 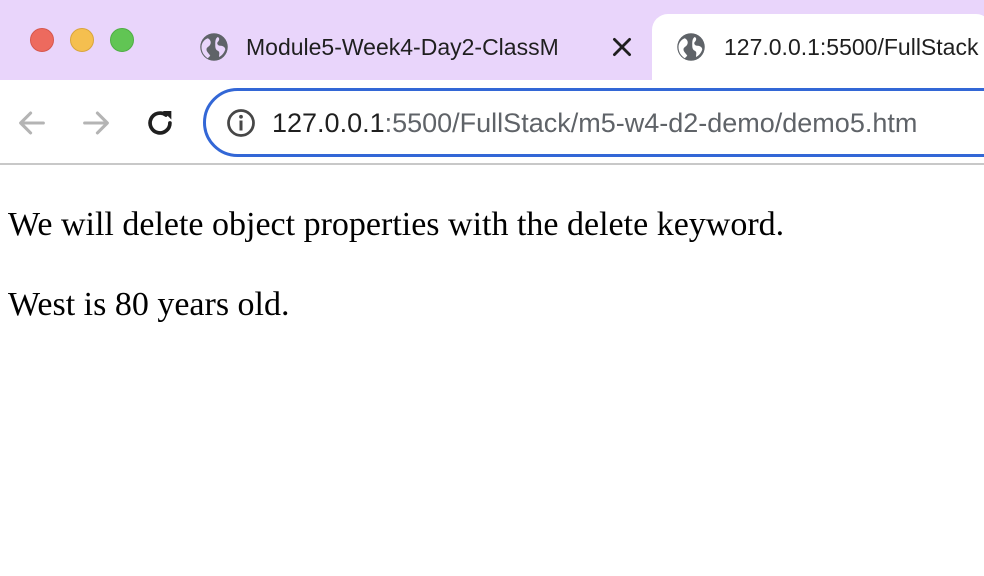 I want to click on url-host: 127.0.0.1, so click(x=328, y=123).